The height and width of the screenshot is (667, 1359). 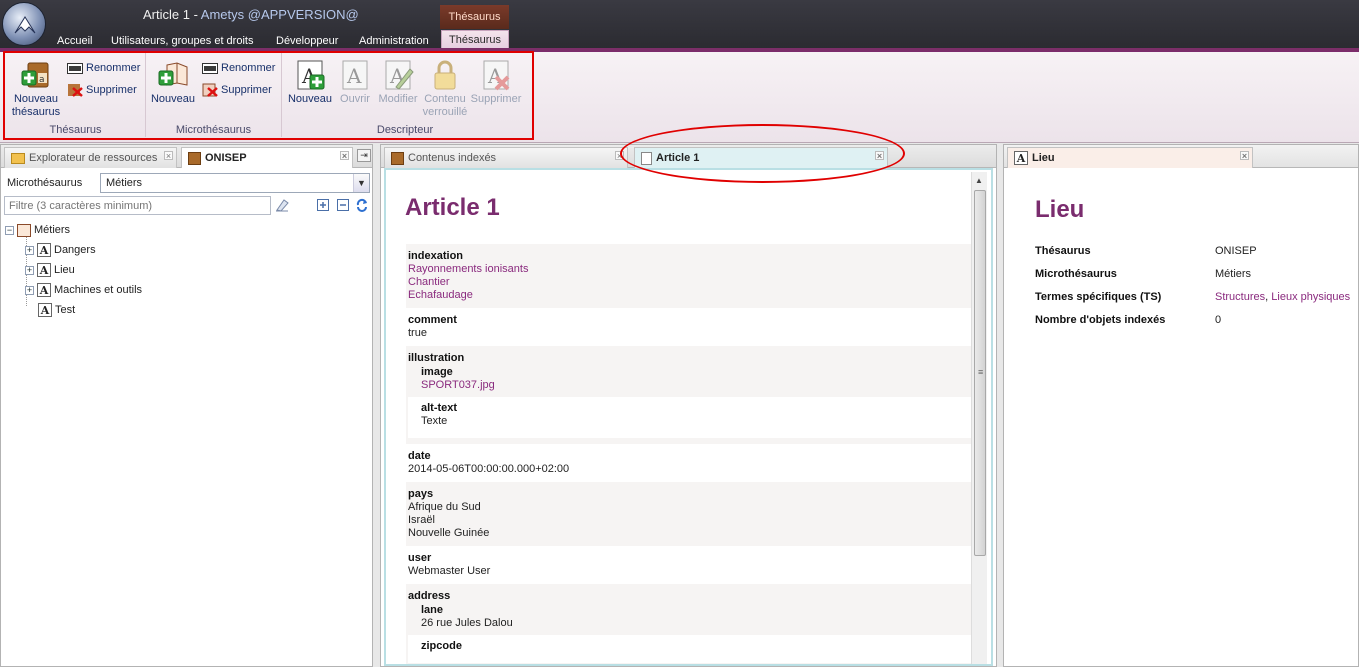 What do you see at coordinates (65, 310) in the screenshot?
I see `tree-item-label: Test` at bounding box center [65, 310].